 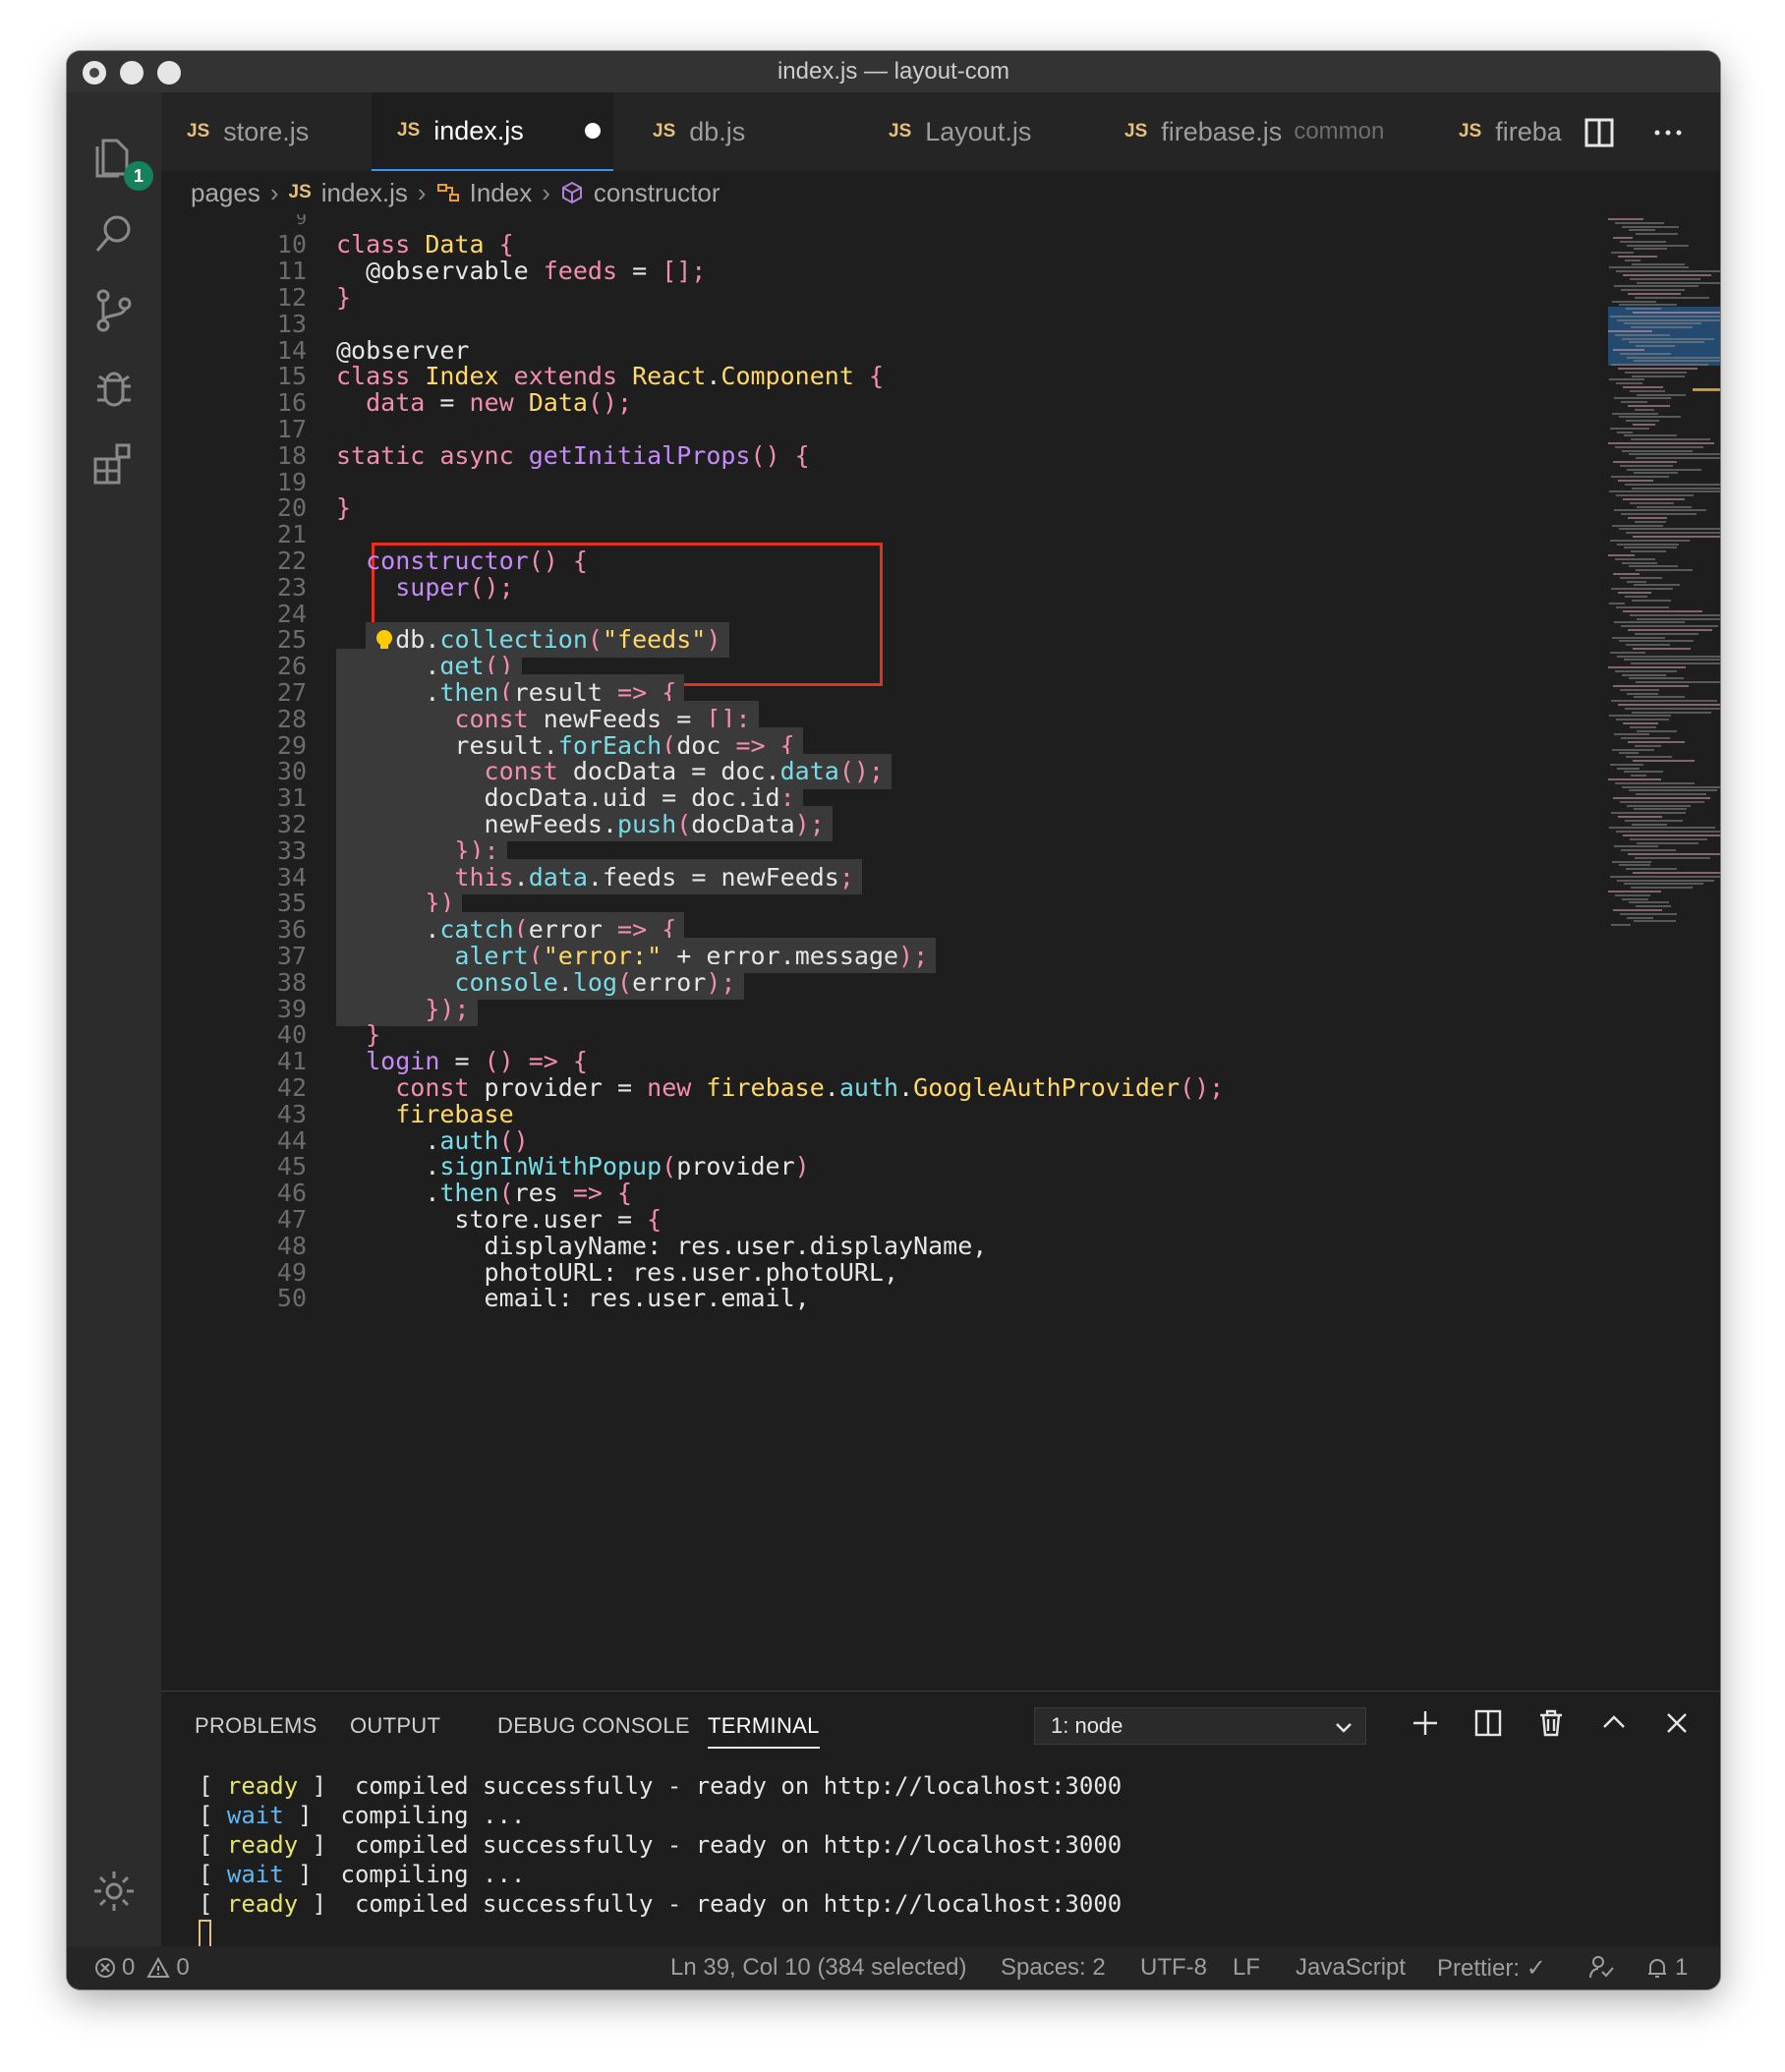 I want to click on cursor-position: Ln 39, Col 10 (384 selected), so click(x=818, y=1968).